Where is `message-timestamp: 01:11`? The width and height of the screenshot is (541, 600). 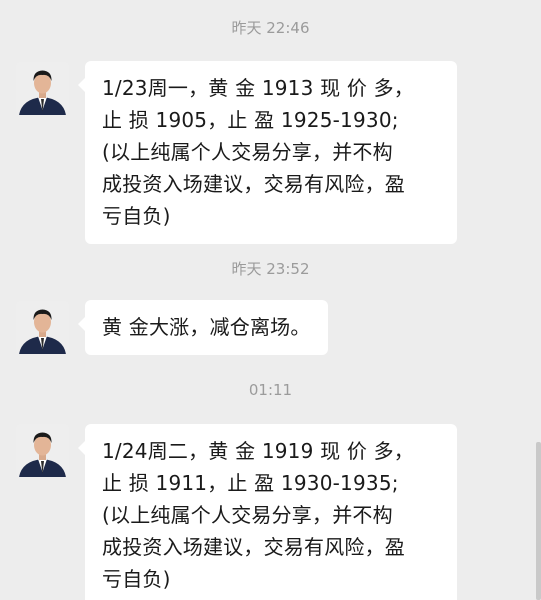
message-timestamp: 01:11 is located at coordinates (270, 390).